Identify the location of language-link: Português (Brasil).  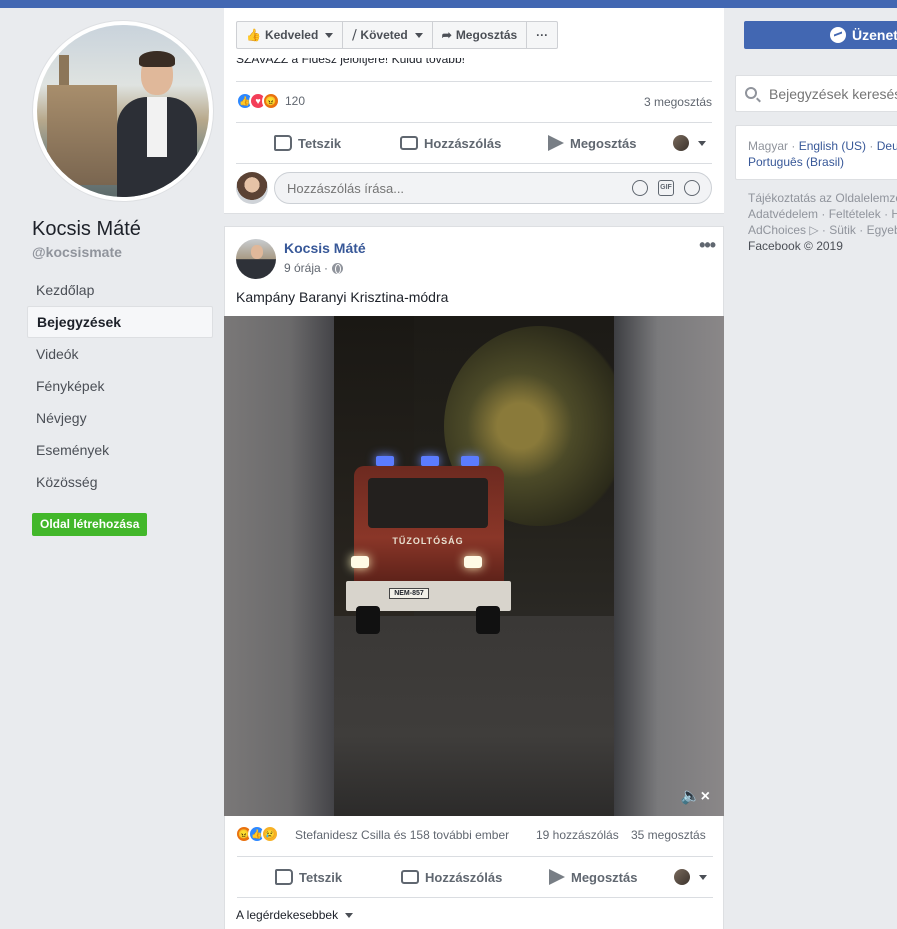
(796, 162).